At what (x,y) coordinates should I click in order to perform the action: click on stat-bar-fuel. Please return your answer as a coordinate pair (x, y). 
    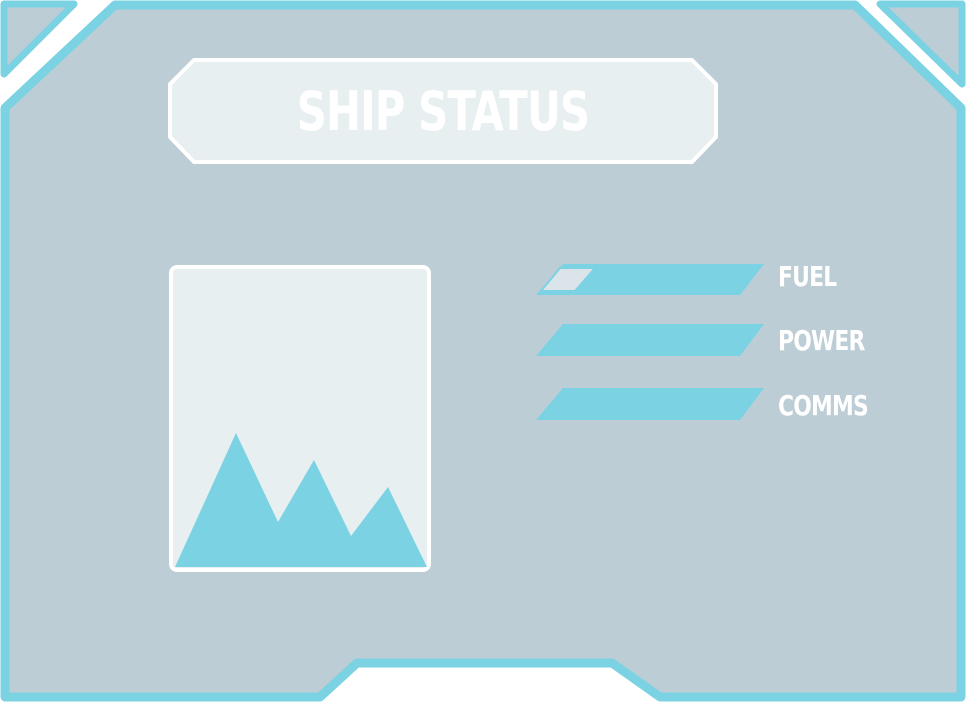
    Looking at the image, I should click on (650, 279).